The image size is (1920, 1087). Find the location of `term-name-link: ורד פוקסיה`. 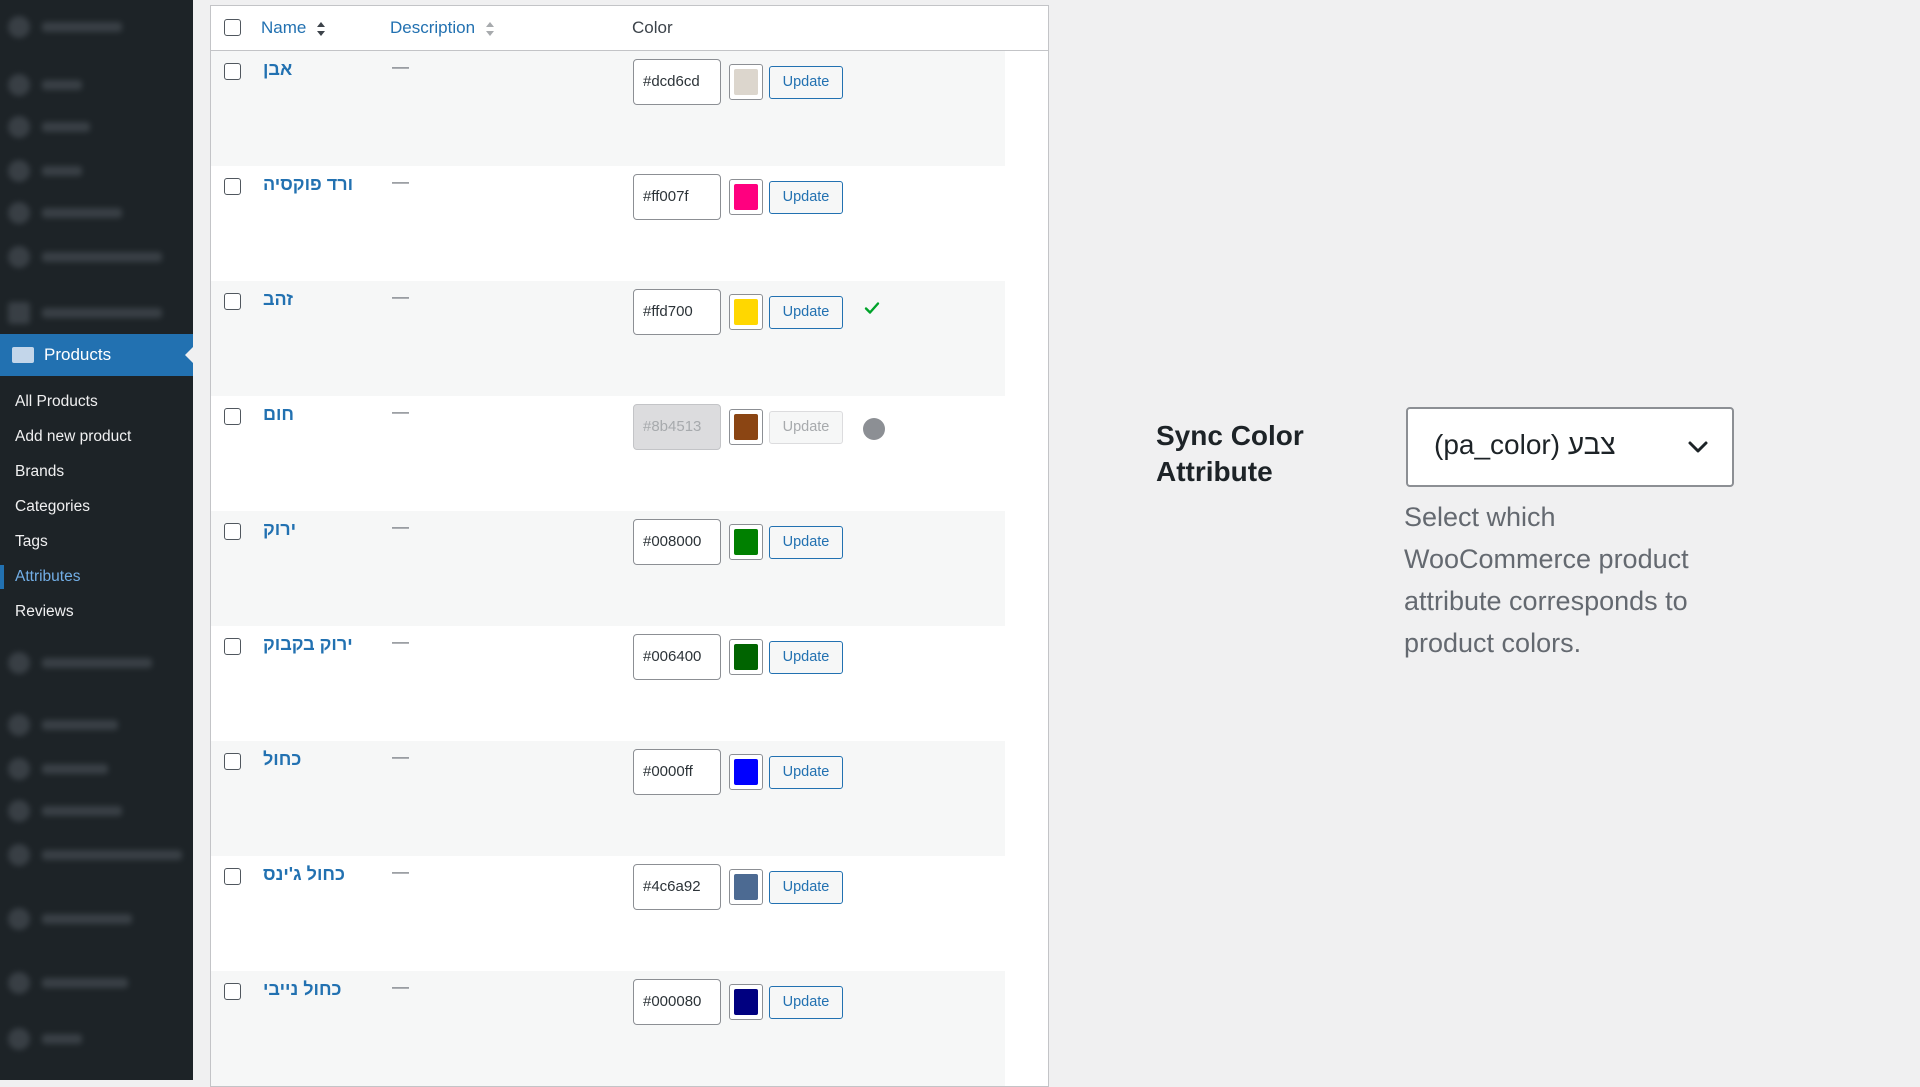

term-name-link: ורד פוקסיה is located at coordinates (308, 184).